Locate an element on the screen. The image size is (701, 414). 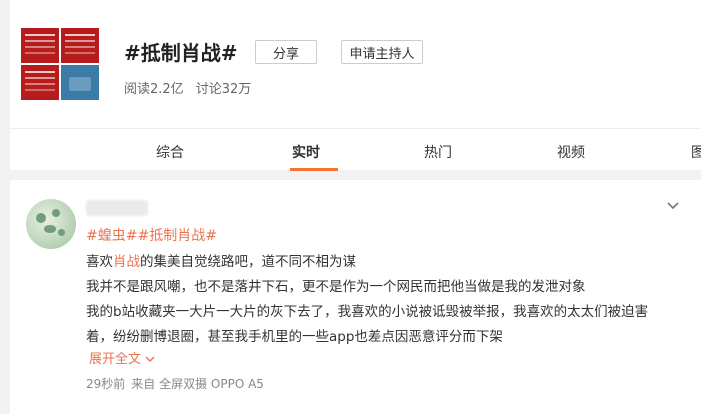
discussion-count: 讨论32万 is located at coordinates (223, 89).